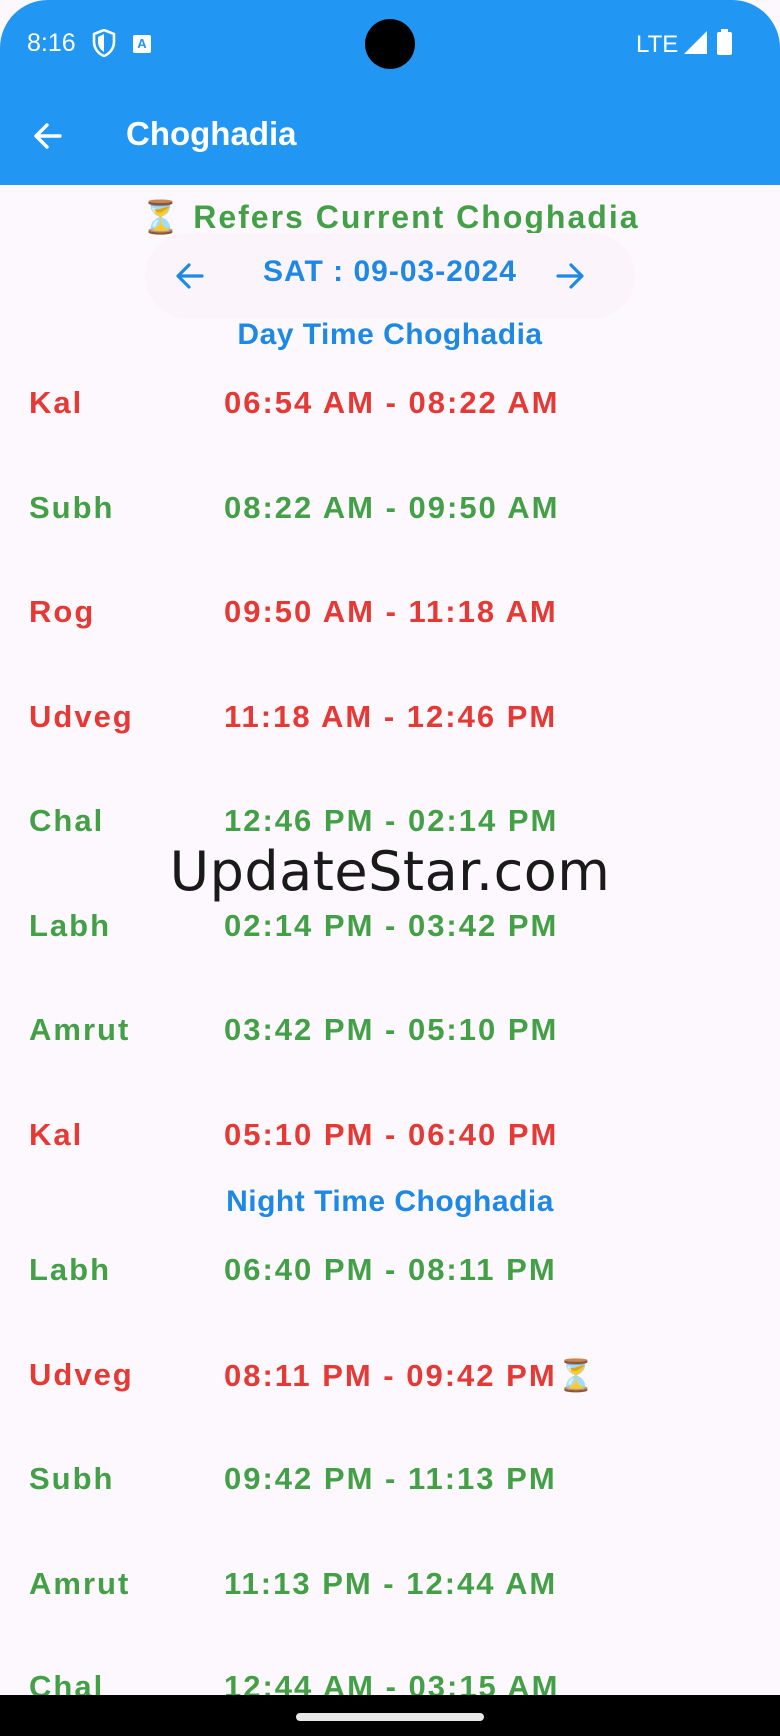 This screenshot has height=1736, width=780. Describe the element at coordinates (411, 1375) in the screenshot. I see `choghadia-time: 08:11 PM - 09:42 PM⏳` at that location.